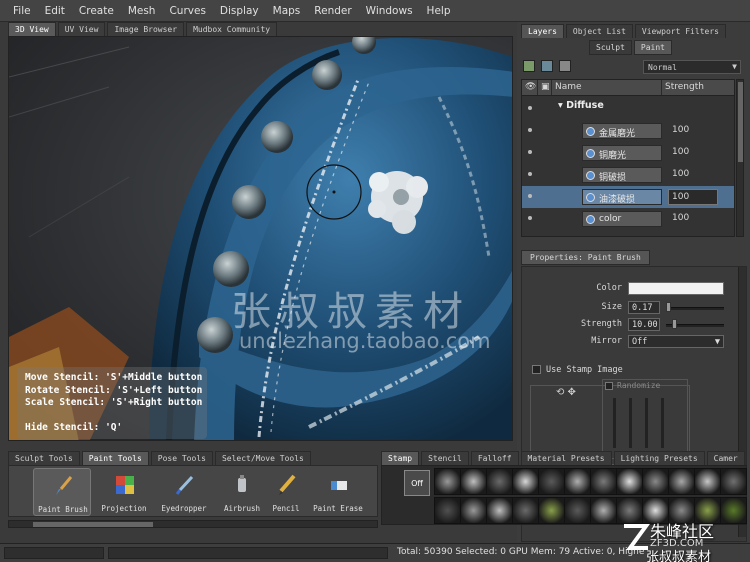  Describe the element at coordinates (232, 29) in the screenshot. I see `tab-mudbox-community: Mudbox Community` at that location.